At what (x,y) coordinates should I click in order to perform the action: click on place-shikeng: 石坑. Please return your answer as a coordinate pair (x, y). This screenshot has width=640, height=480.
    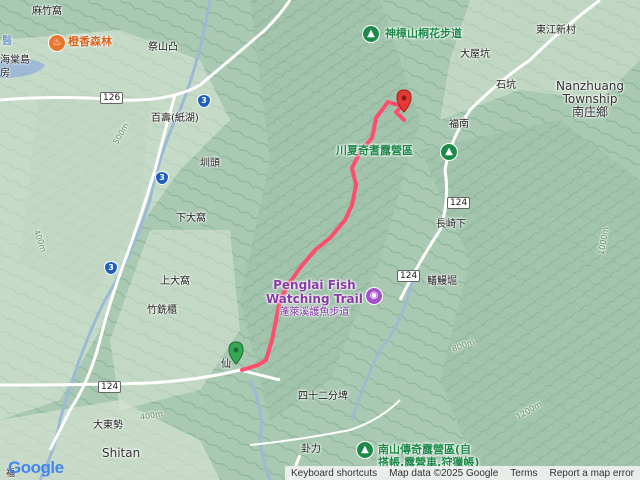
    Looking at the image, I should click on (506, 85).